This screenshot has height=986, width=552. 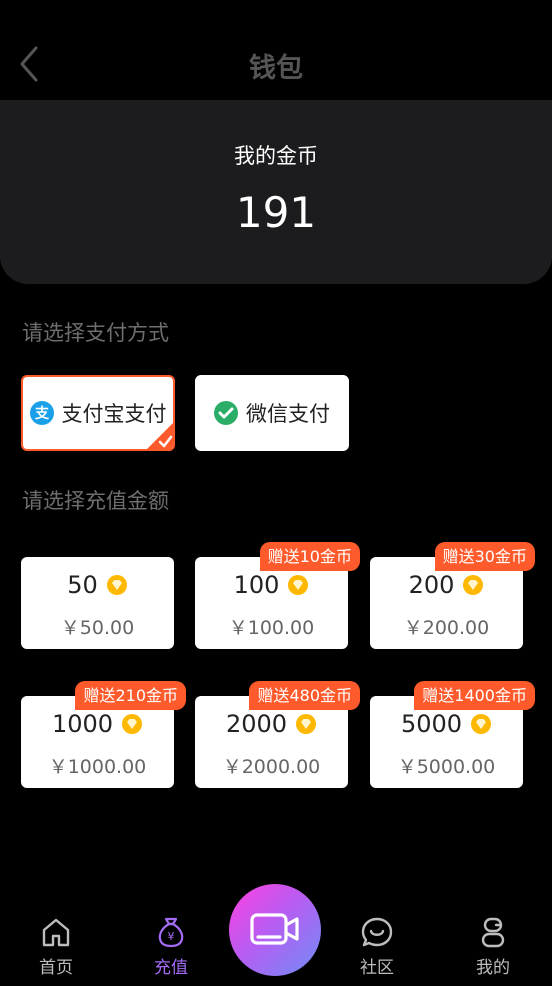 What do you see at coordinates (474, 695) in the screenshot?
I see `bonus-badge: 赠送1400金币` at bounding box center [474, 695].